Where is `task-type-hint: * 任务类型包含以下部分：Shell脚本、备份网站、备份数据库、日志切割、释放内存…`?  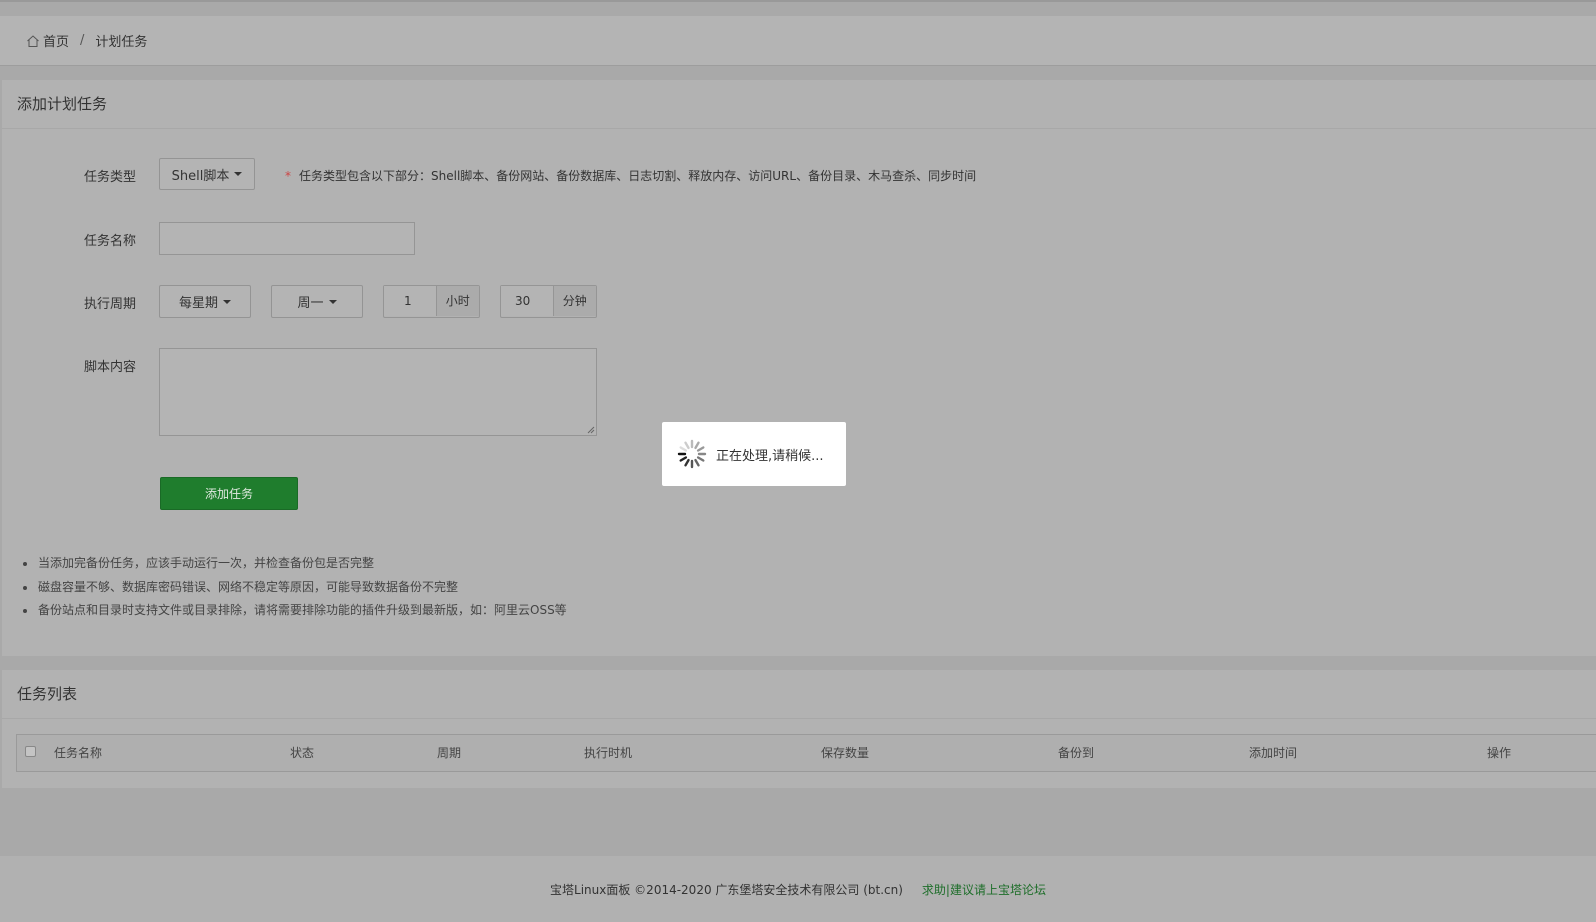
task-type-hint: * 任务类型包含以下部分：Shell脚本、备份网站、备份数据库、日志切割、释放内存… is located at coordinates (630, 175).